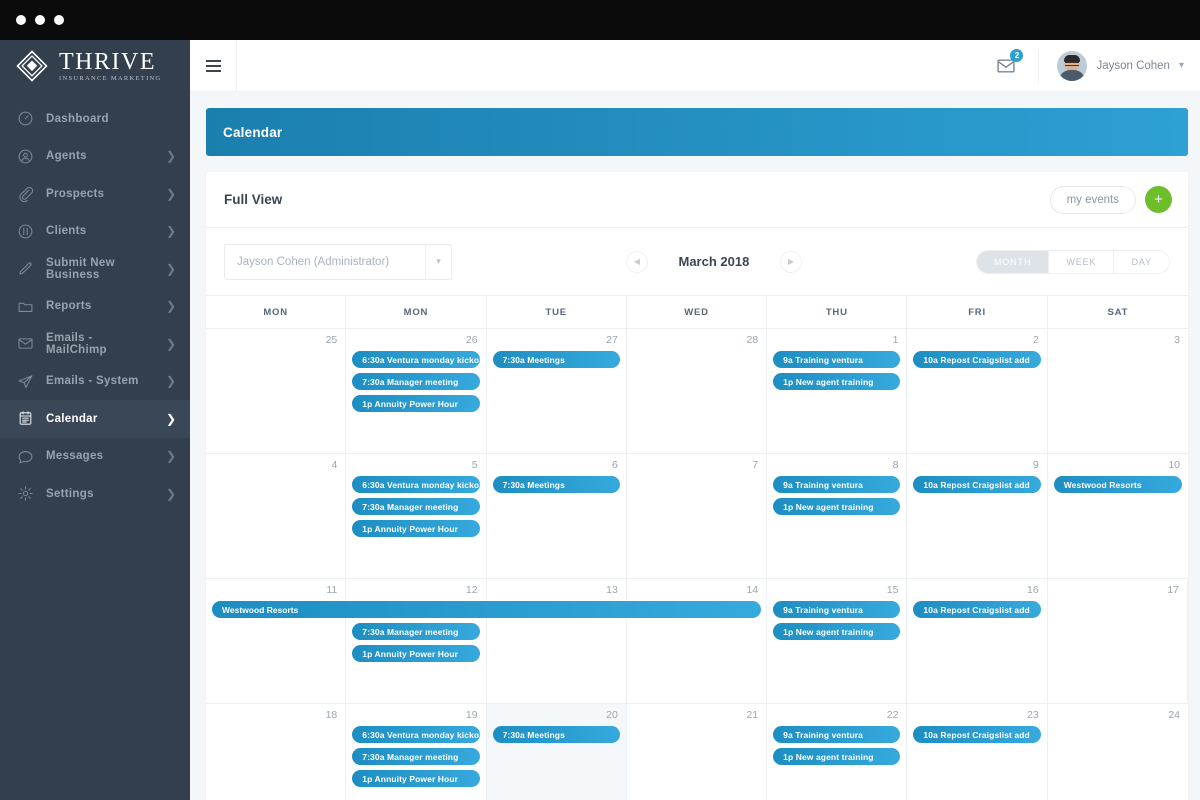  What do you see at coordinates (276, 391) in the screenshot?
I see `calendar-day-cell: 25` at bounding box center [276, 391].